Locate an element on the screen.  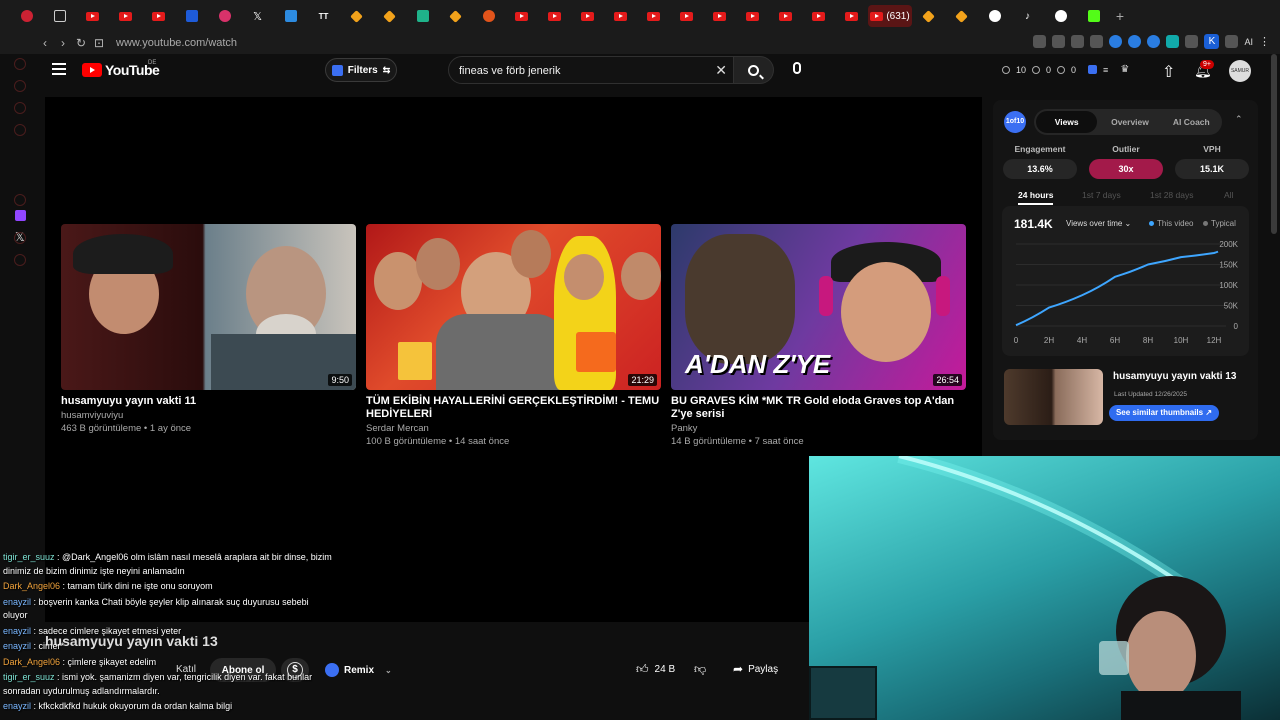
similar-thumbnail is located at coordinates (1053, 397).